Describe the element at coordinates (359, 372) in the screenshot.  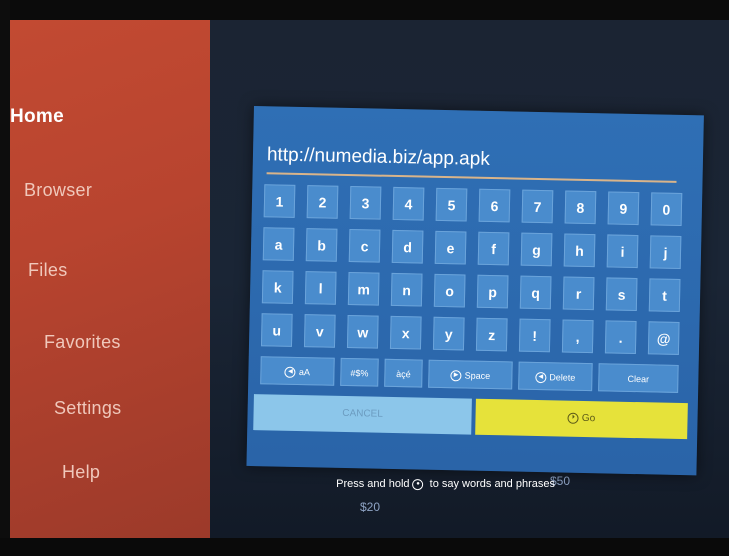
I see `symbols-key: #$%` at that location.